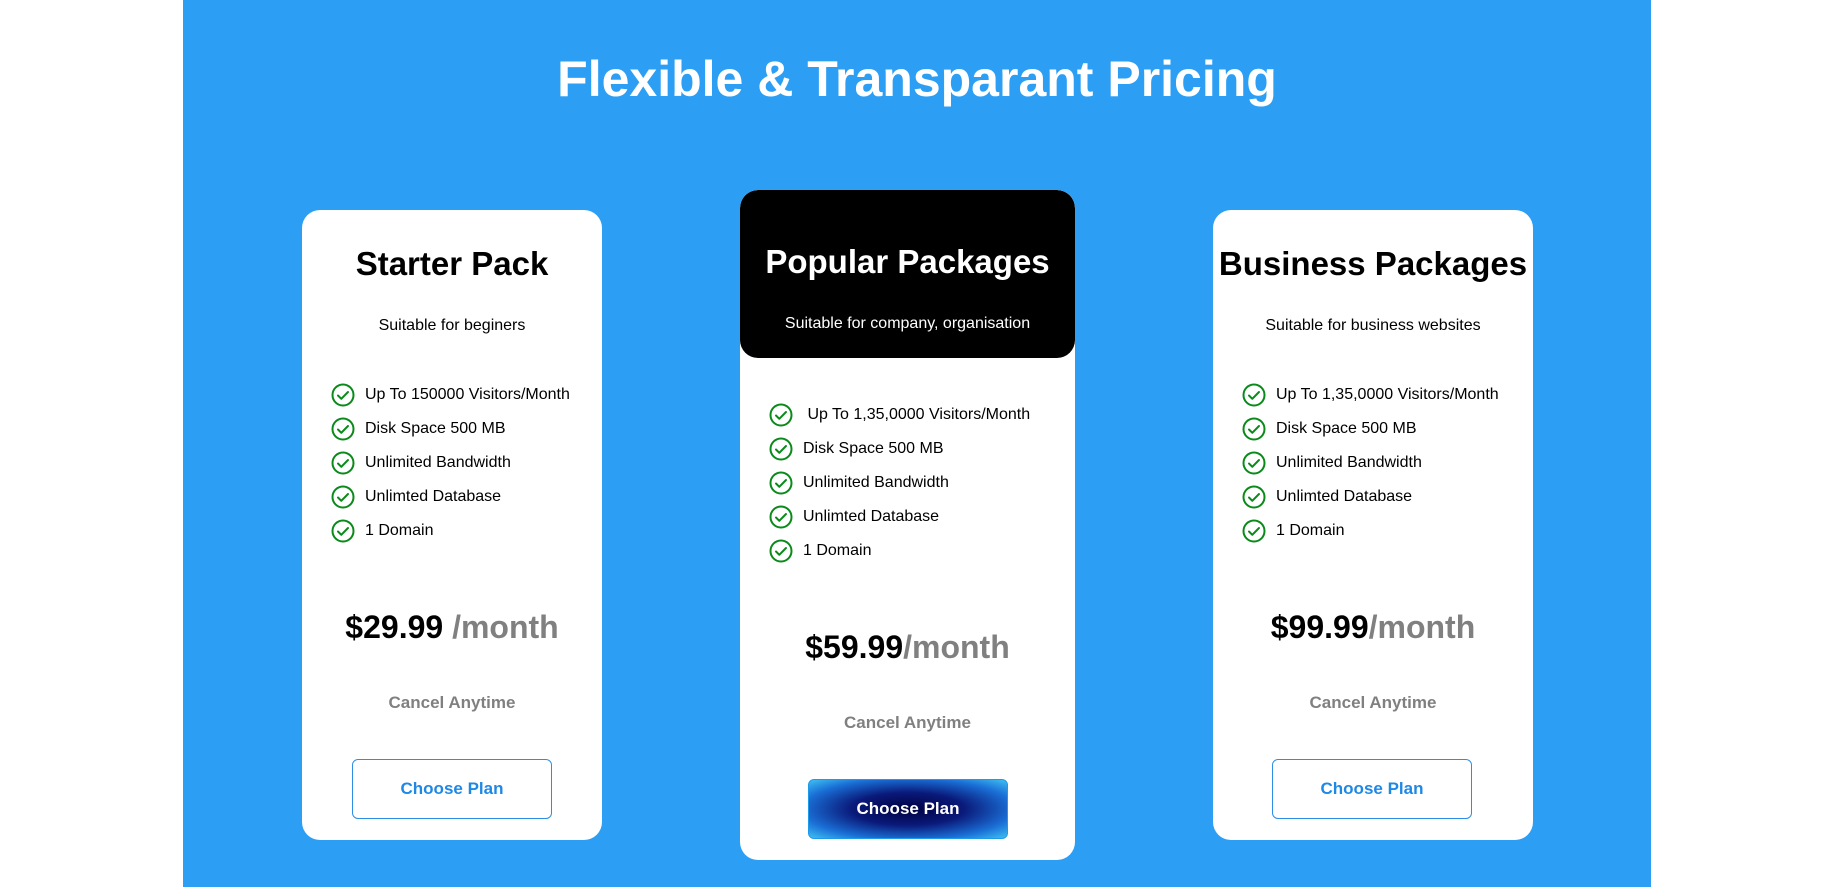 The height and width of the screenshot is (887, 1833). I want to click on price-amount: $99.99, so click(1319, 627).